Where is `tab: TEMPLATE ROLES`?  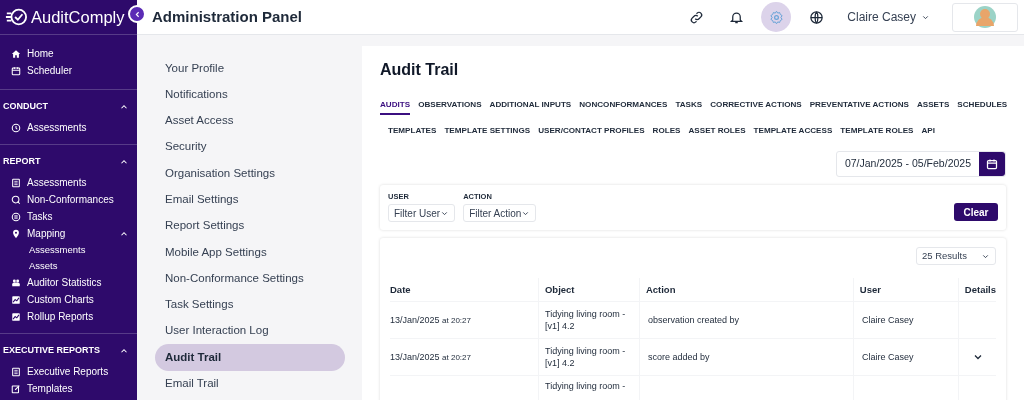
tab: TEMPLATE ROLES is located at coordinates (877, 133).